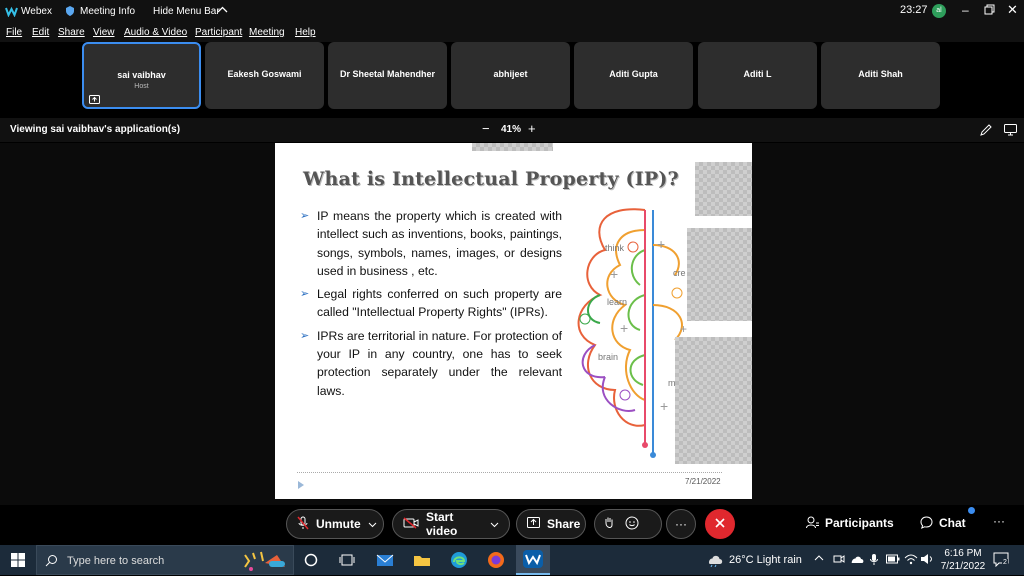 The height and width of the screenshot is (576, 1024). What do you see at coordinates (141, 86) in the screenshot?
I see `host-label: Host` at bounding box center [141, 86].